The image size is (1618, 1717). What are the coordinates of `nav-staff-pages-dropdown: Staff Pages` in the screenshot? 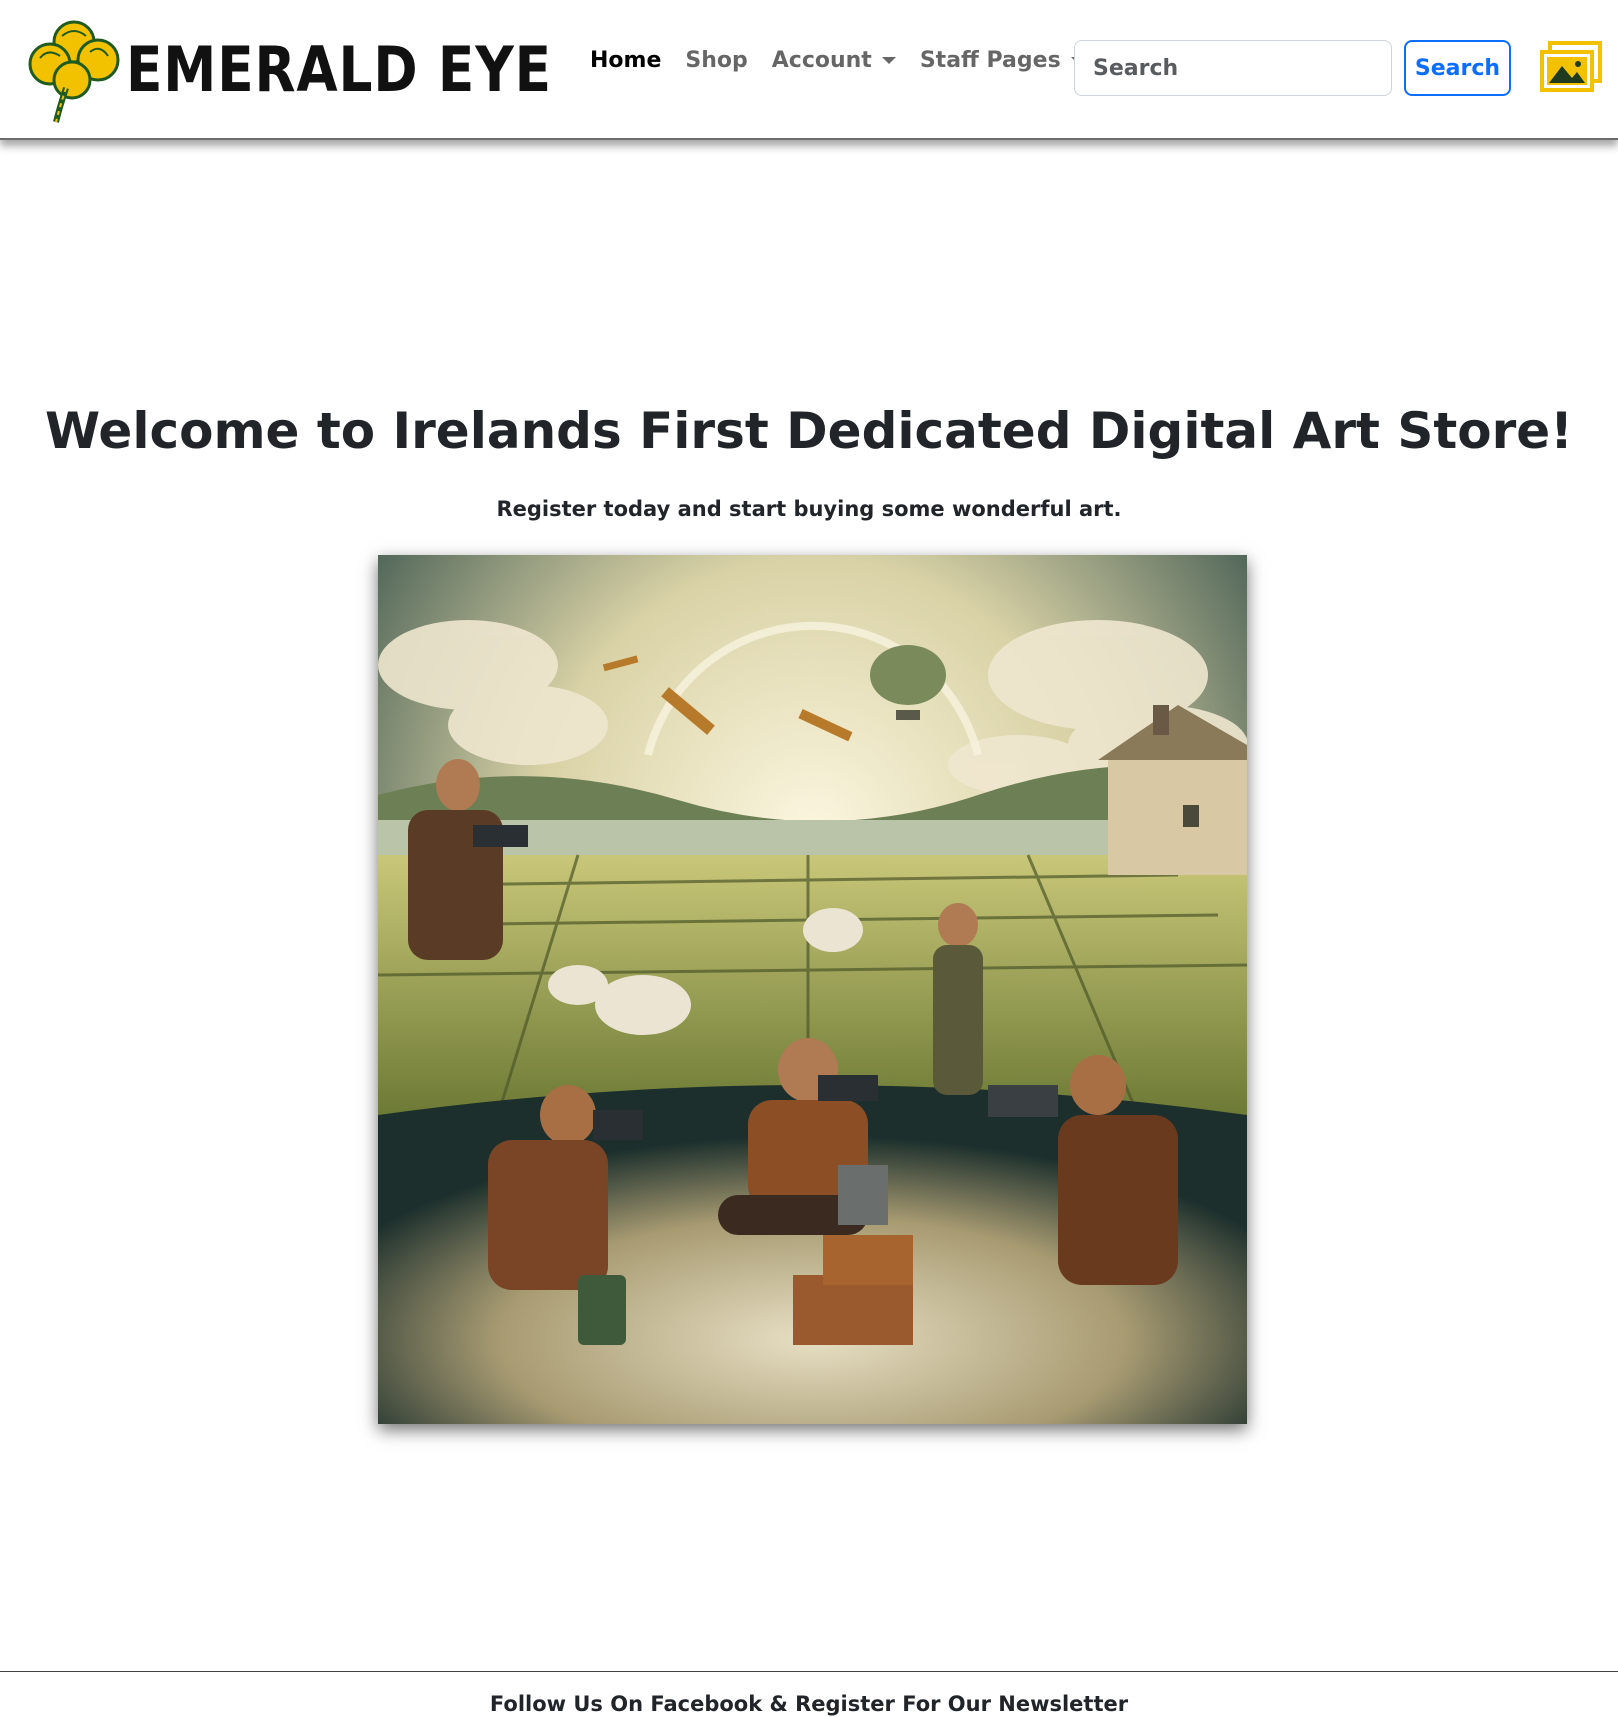 It's located at (1002, 60).